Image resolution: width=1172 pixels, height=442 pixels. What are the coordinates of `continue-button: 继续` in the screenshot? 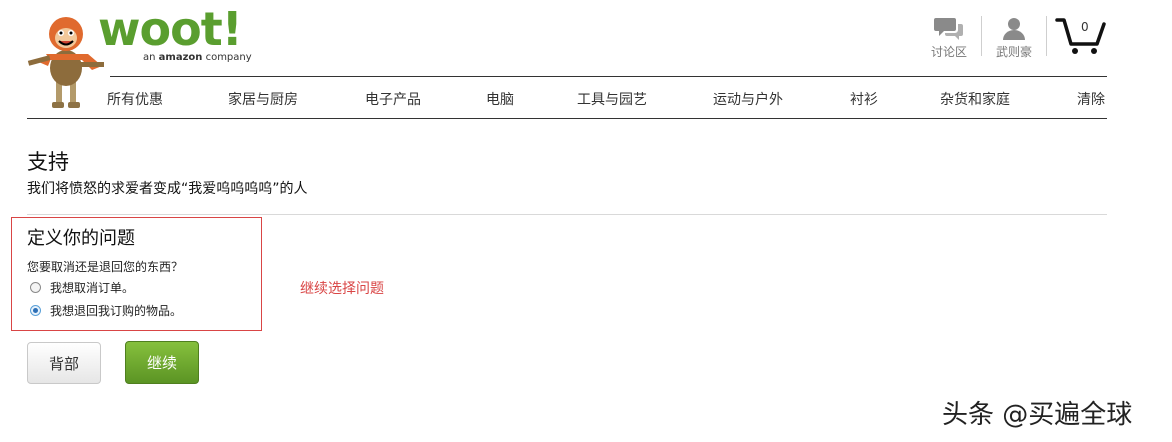 It's located at (162, 362).